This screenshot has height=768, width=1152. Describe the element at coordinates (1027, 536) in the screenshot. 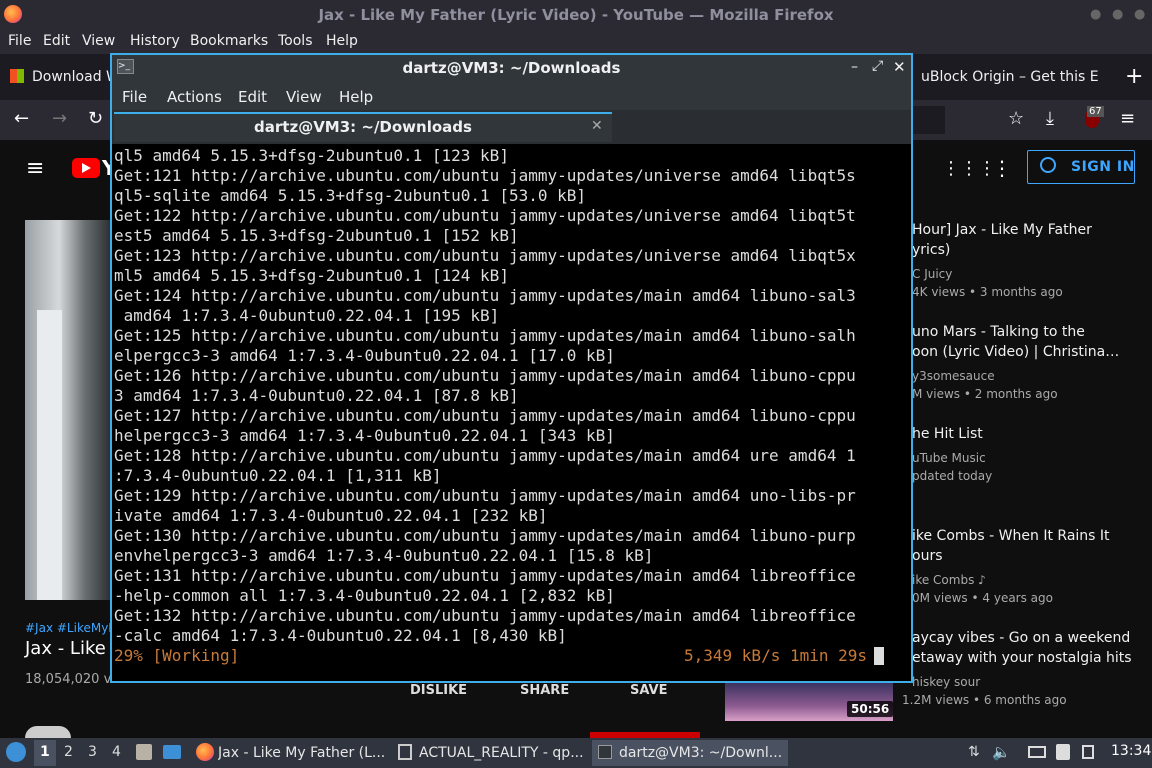

I see `rec-4-title-line1: ike Combs - When It Rains It` at that location.